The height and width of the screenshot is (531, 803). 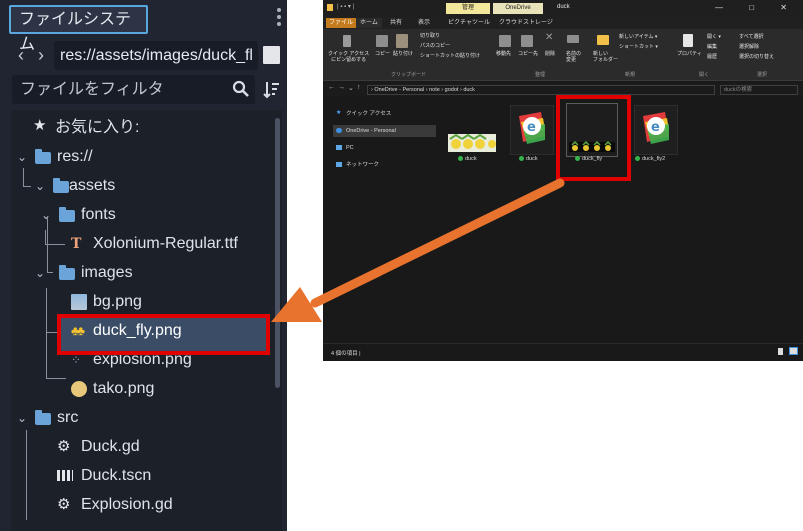 I want to click on tree-item-label: src, so click(x=68, y=417).